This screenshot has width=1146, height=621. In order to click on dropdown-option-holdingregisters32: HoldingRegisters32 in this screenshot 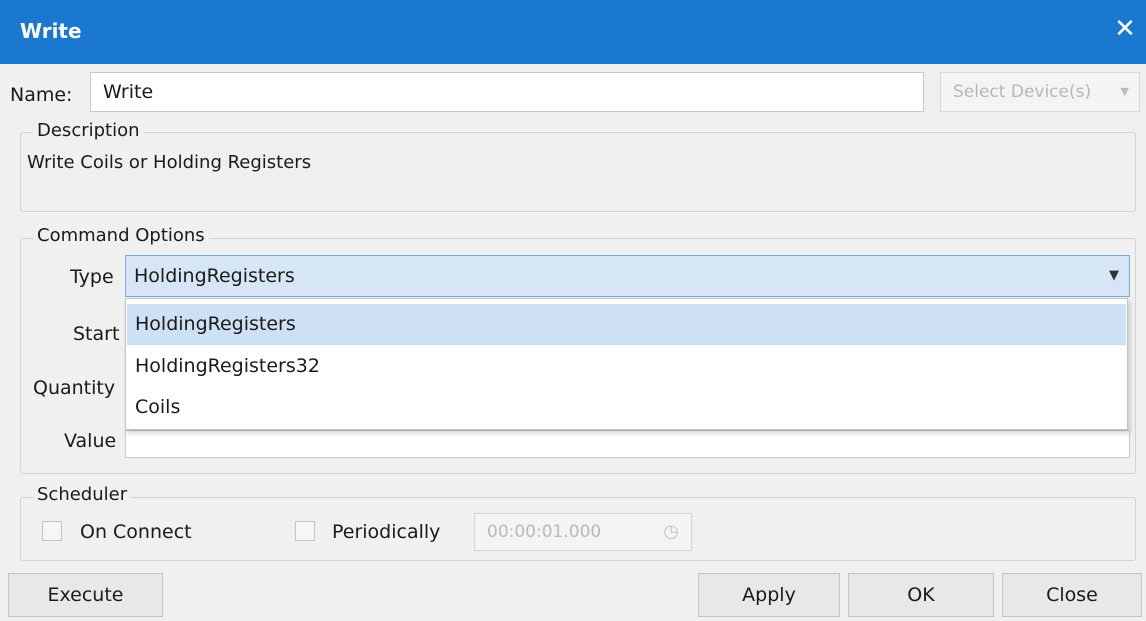, I will do `click(626, 366)`.